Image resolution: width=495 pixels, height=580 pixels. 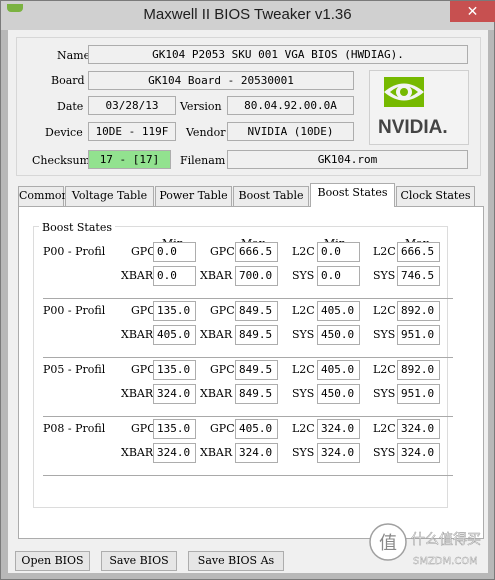 I want to click on l2c-min-input: 0.0, so click(x=338, y=252).